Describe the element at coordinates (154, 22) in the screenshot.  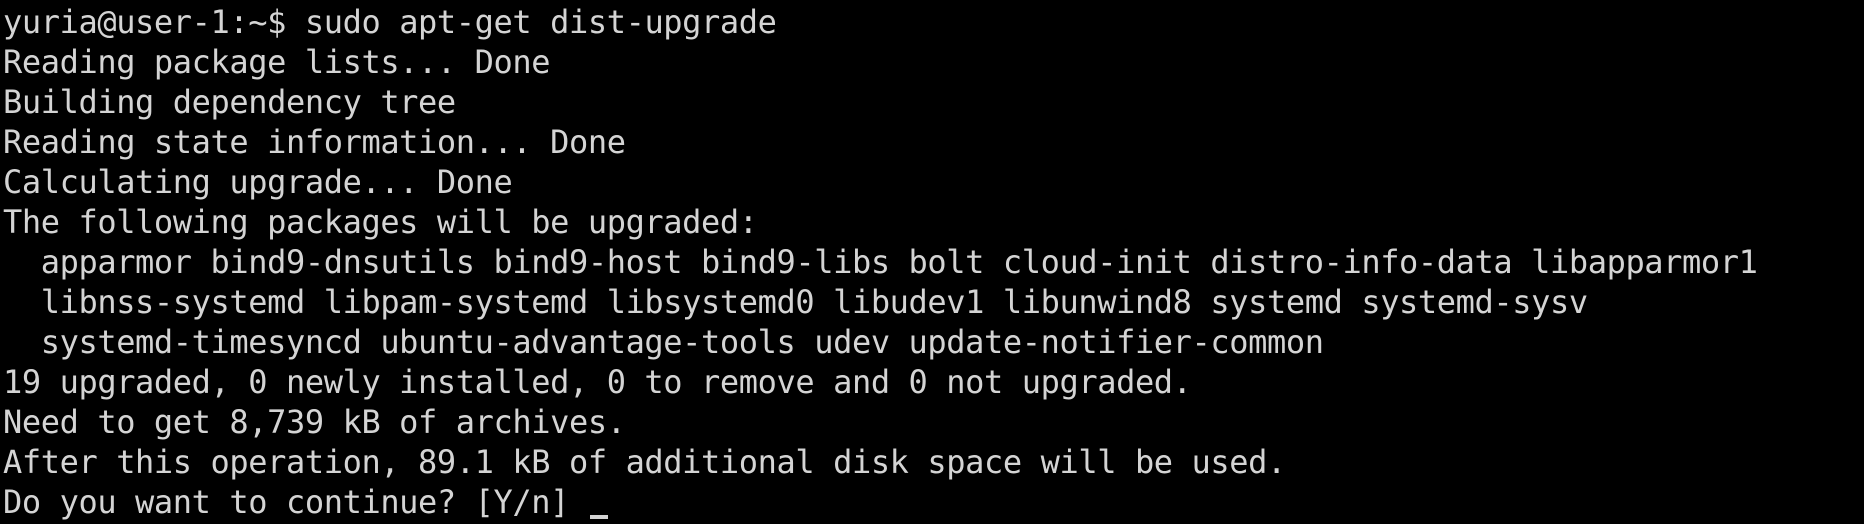
I see `shell-prompt: yuria@user-1:~$` at that location.